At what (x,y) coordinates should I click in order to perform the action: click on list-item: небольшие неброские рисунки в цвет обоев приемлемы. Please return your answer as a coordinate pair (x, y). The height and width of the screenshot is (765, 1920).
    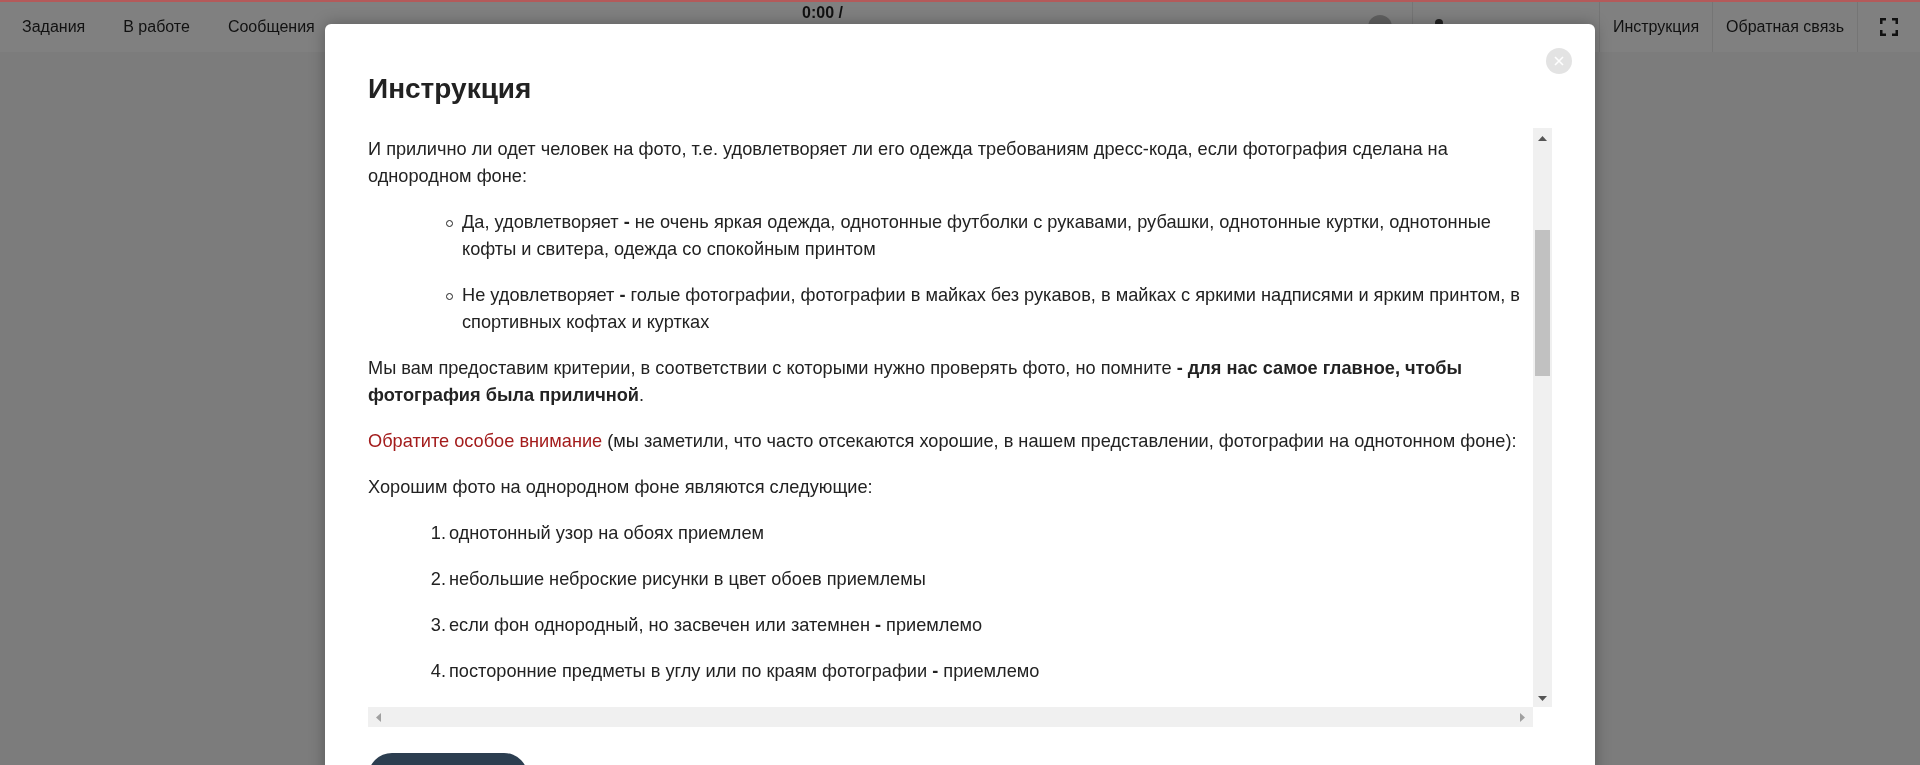
    Looking at the image, I should click on (687, 579).